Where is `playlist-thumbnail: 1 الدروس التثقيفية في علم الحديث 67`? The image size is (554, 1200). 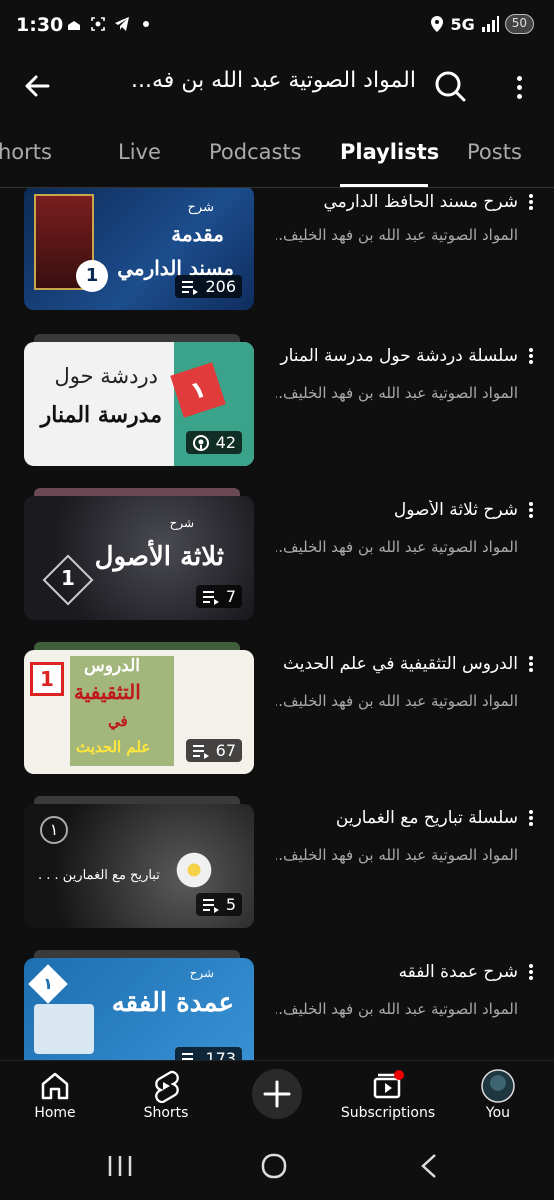
playlist-thumbnail: 1 الدروس التثقيفية في علم الحديث 67 is located at coordinates (139, 712).